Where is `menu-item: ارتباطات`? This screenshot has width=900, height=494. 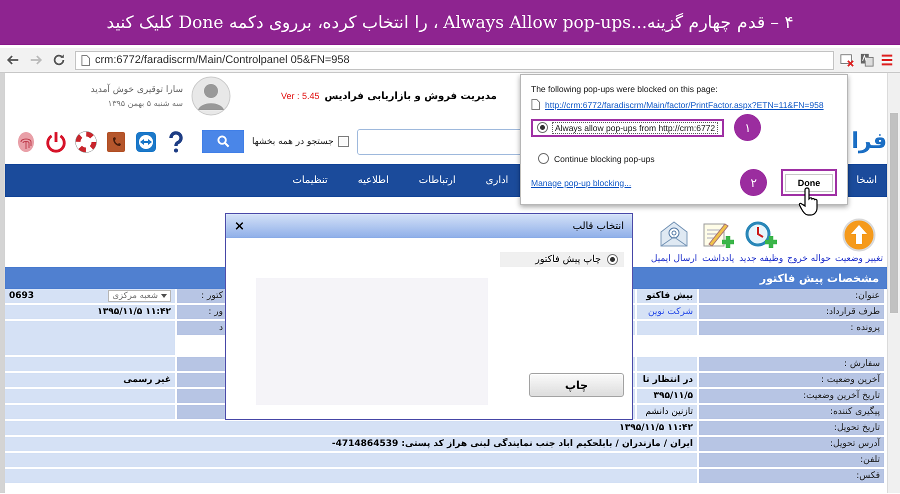
menu-item: ارتباطات is located at coordinates (437, 180).